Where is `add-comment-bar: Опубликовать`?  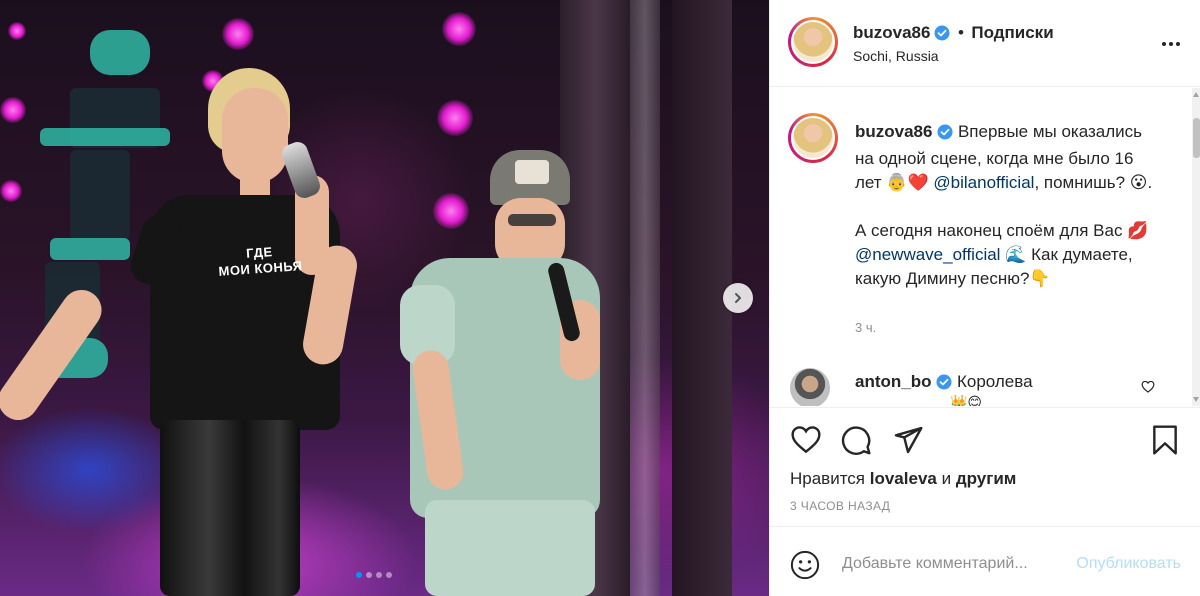 add-comment-bar: Опубликовать is located at coordinates (985, 562).